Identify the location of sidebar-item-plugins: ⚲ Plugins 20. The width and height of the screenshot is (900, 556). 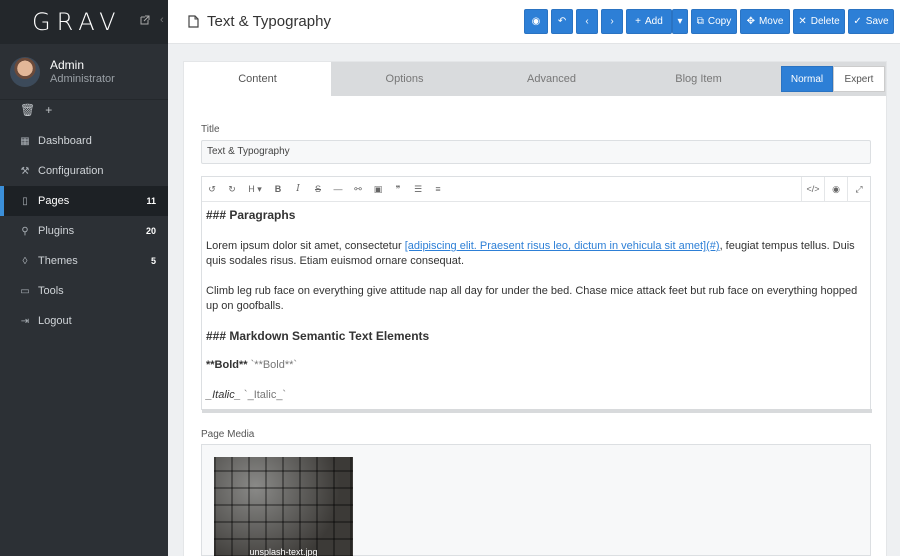
(84, 231).